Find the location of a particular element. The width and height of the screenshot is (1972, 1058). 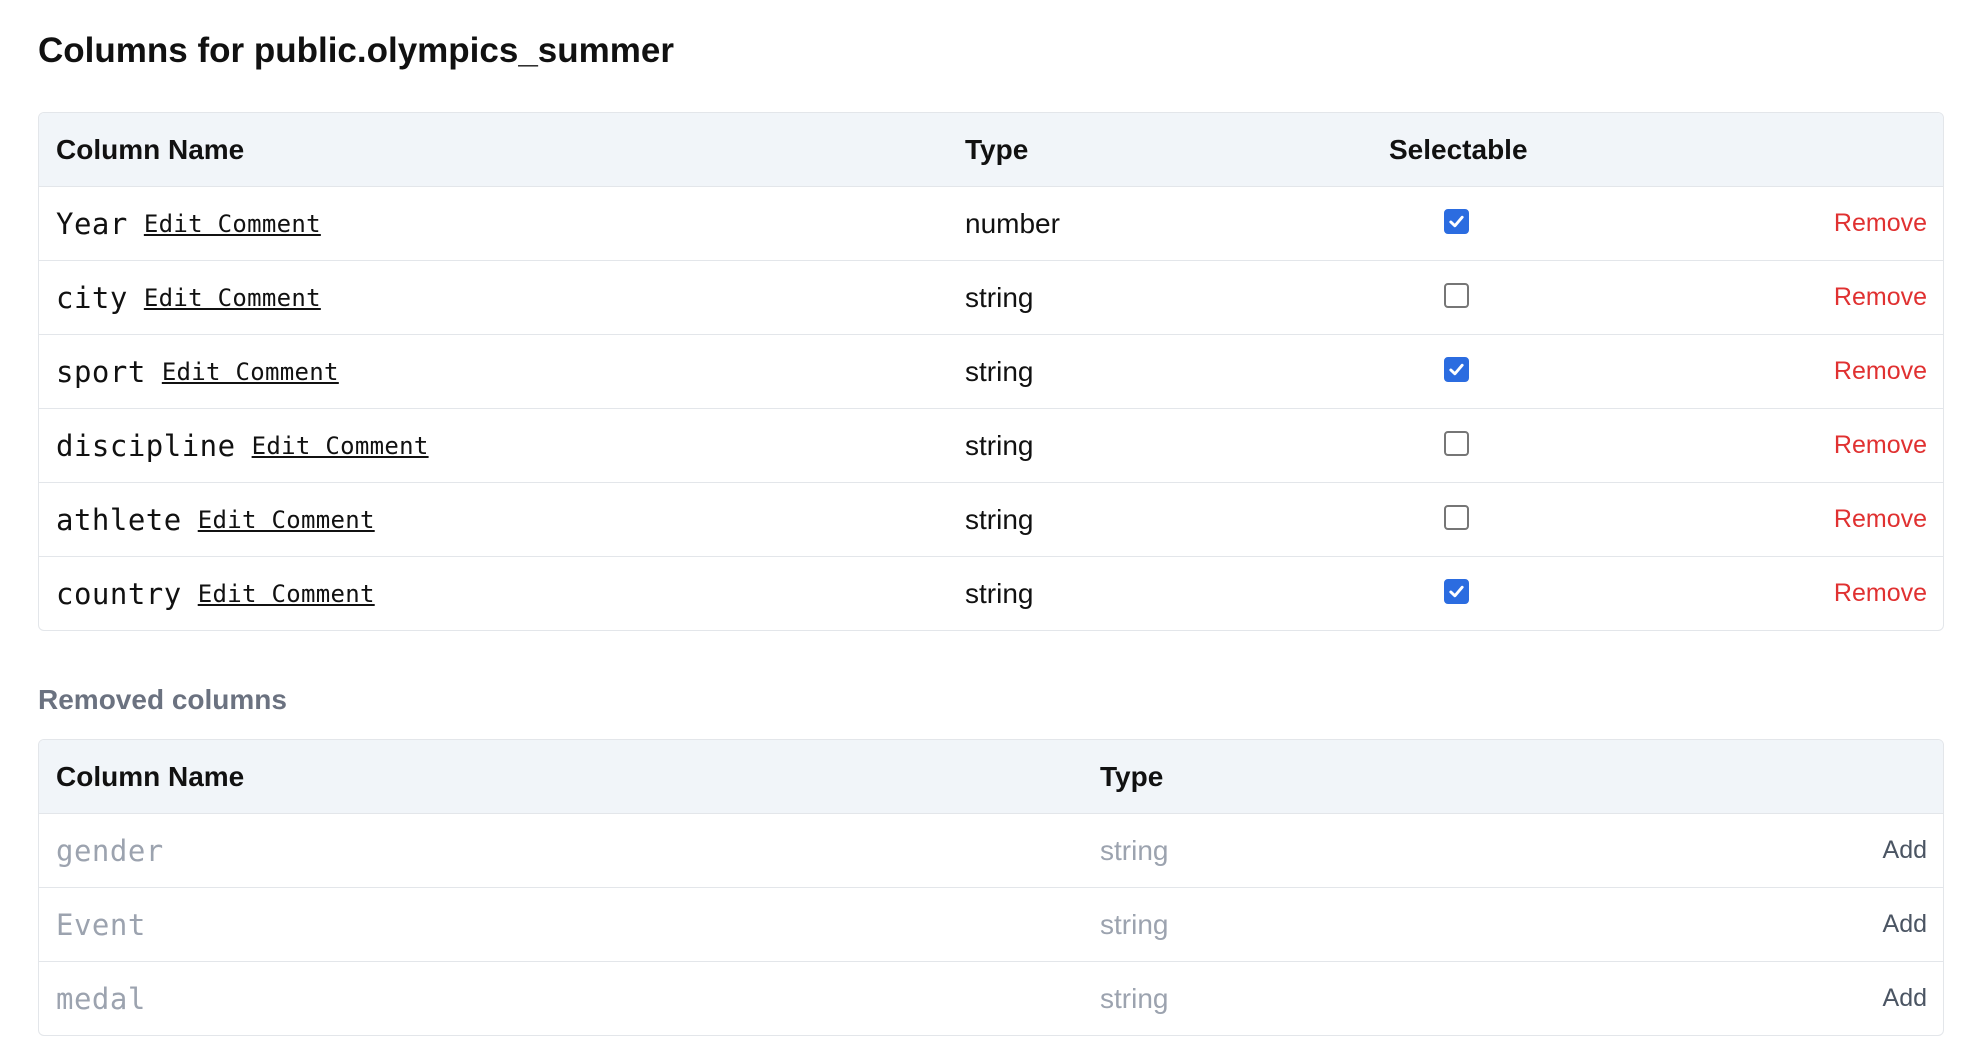

table-row: gender string Add is located at coordinates (991, 850).